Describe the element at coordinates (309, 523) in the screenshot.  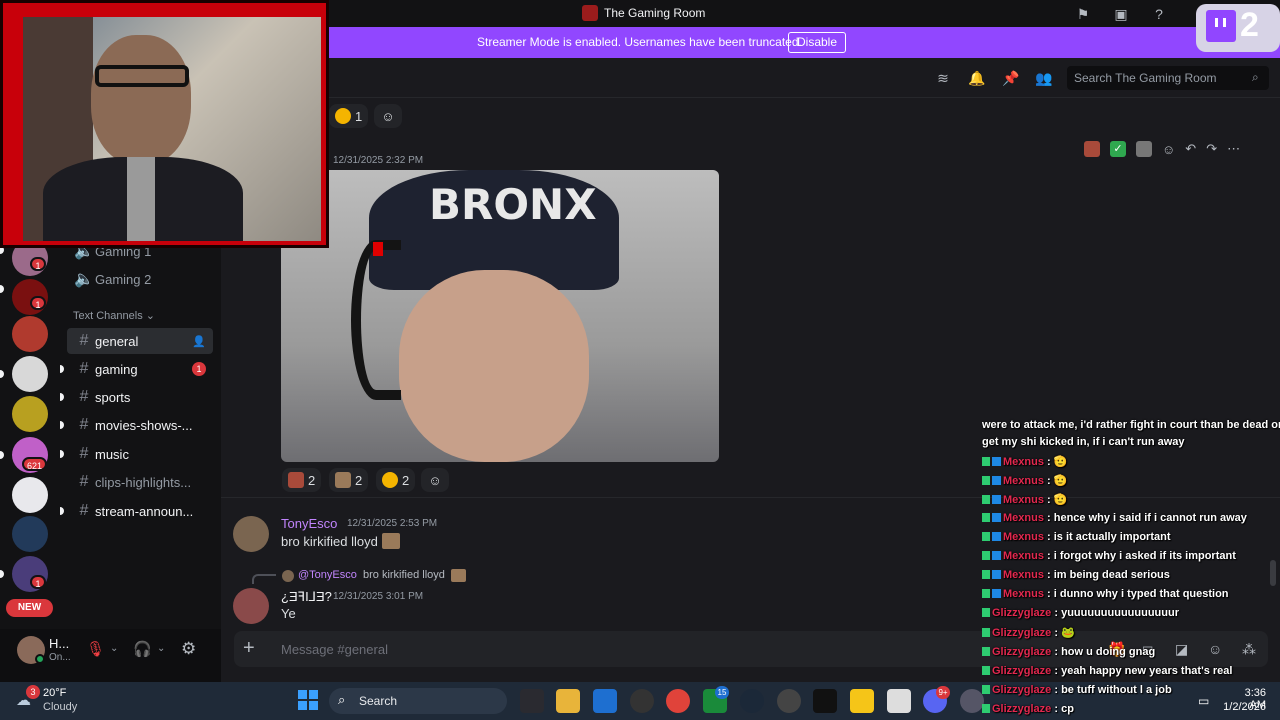
I see `message-author: TonyEsco` at that location.